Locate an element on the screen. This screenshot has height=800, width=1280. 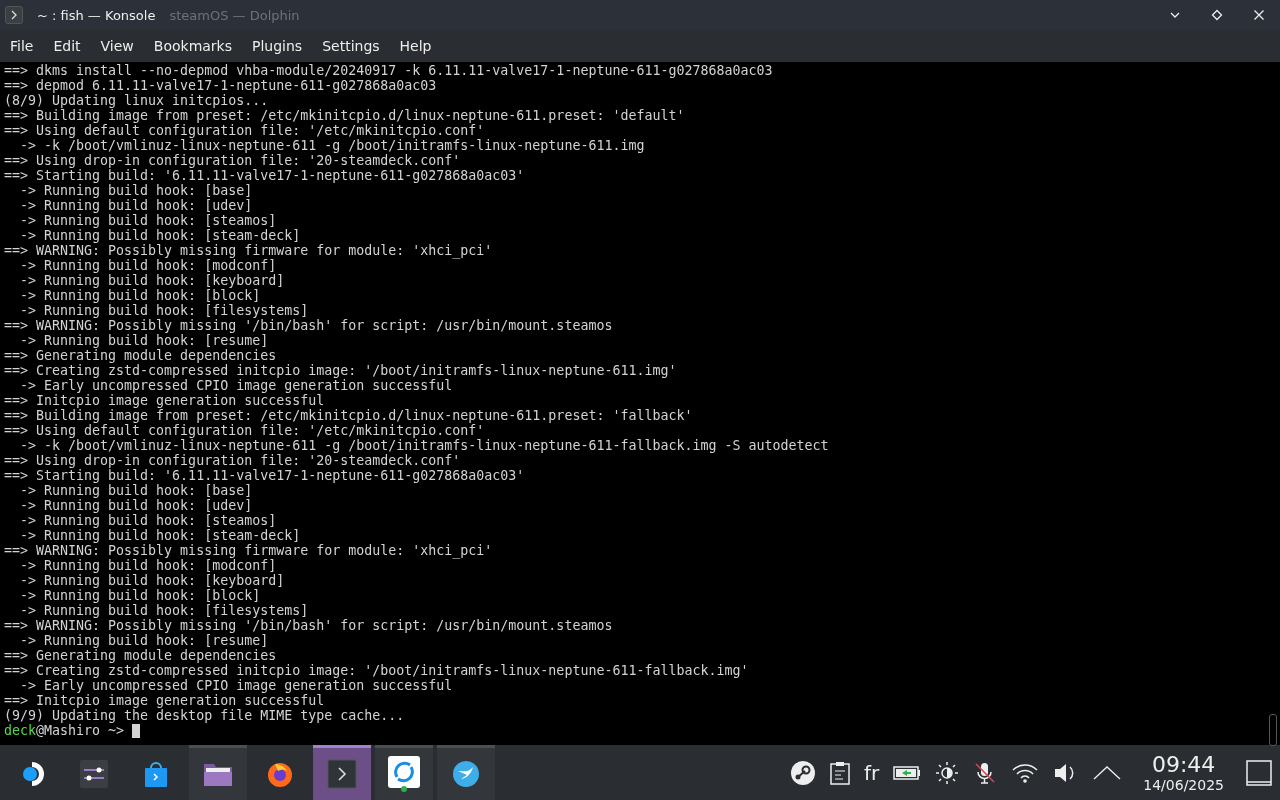
folder-icon is located at coordinates (218, 774).